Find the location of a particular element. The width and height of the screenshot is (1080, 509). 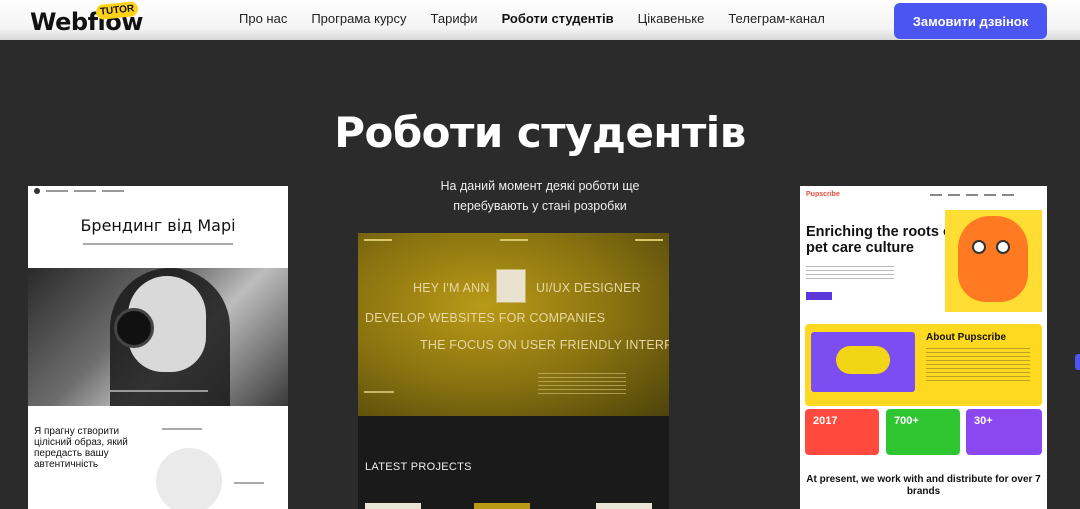

nav-item-telegram: Телеграм-канал is located at coordinates (776, 18).